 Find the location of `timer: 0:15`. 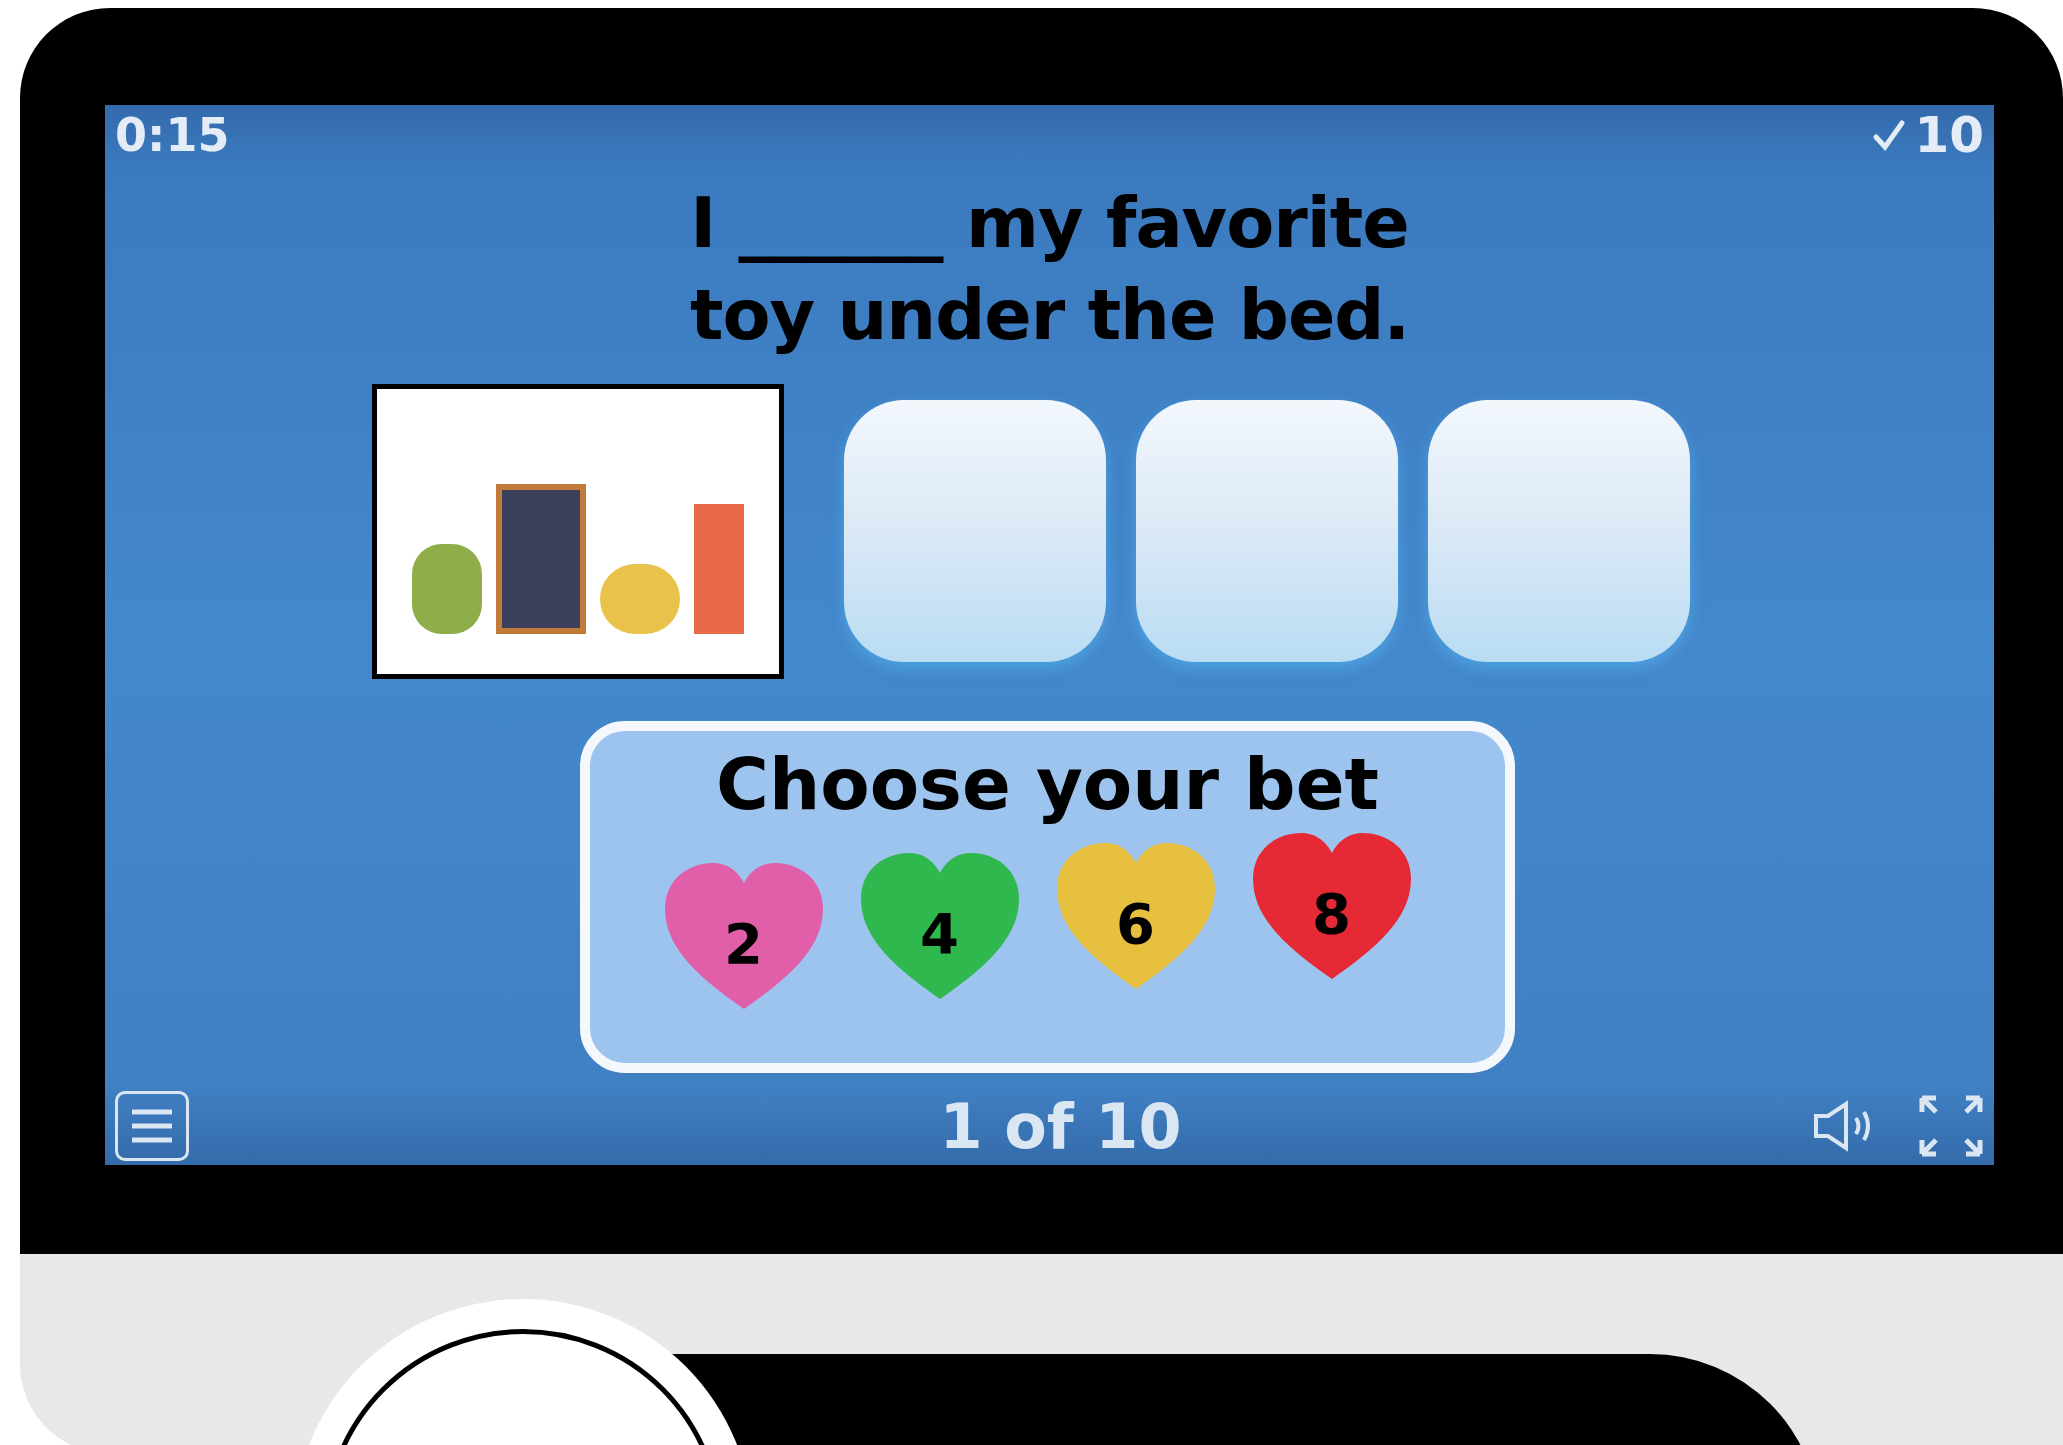

timer: 0:15 is located at coordinates (172, 135).